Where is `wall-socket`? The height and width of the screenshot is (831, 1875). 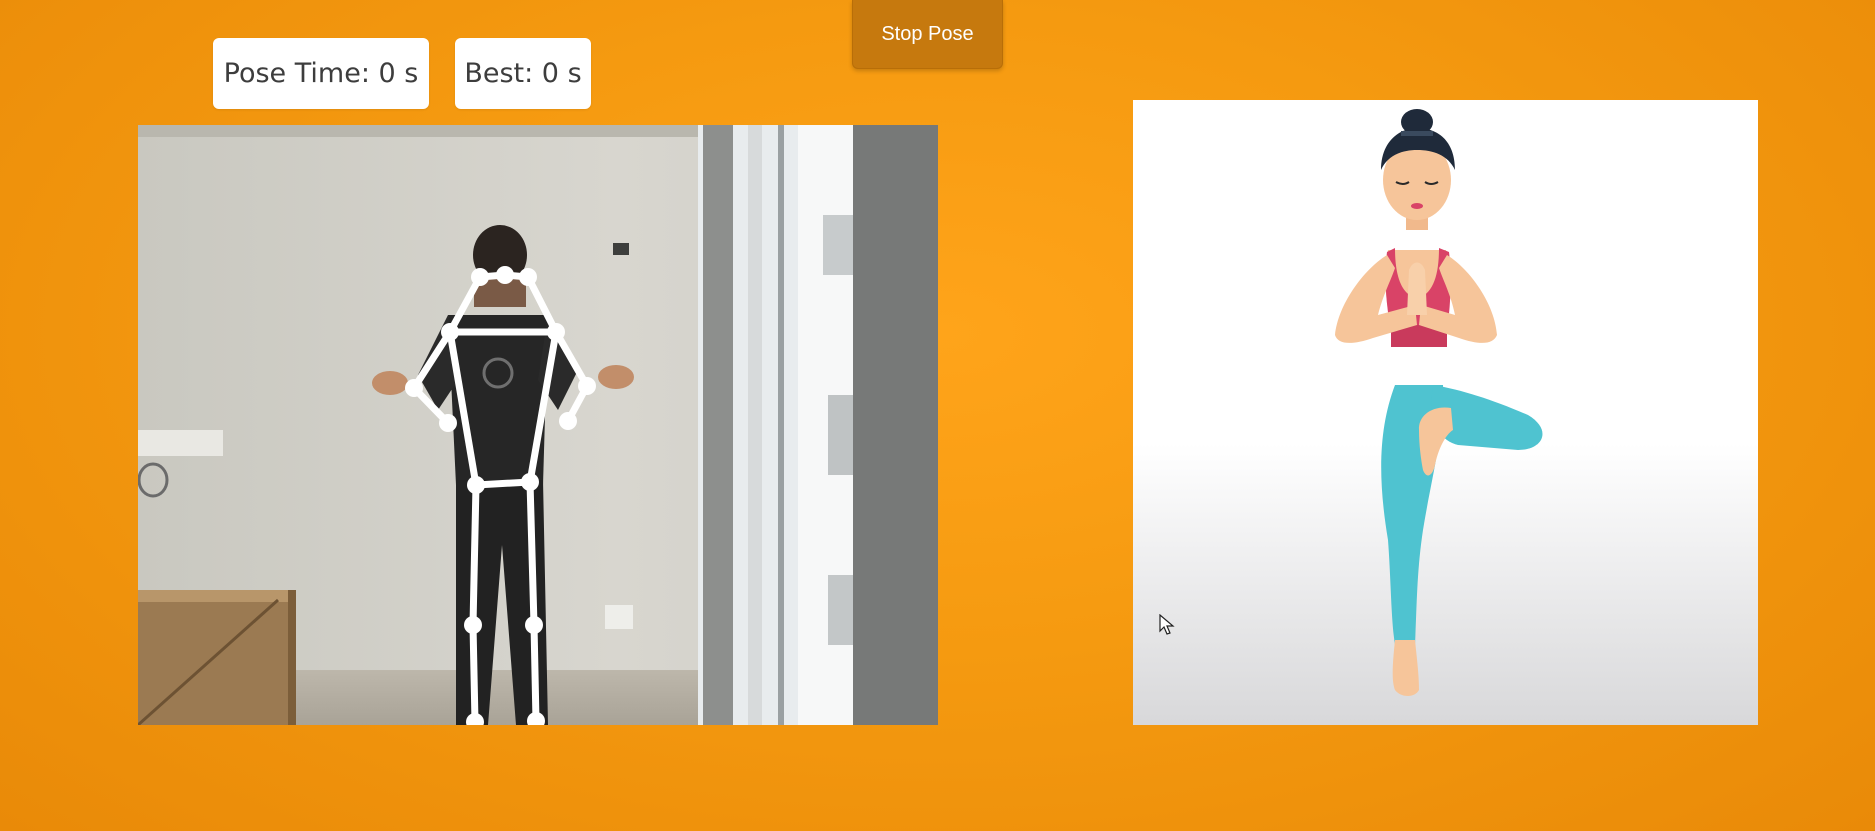
wall-socket is located at coordinates (619, 617).